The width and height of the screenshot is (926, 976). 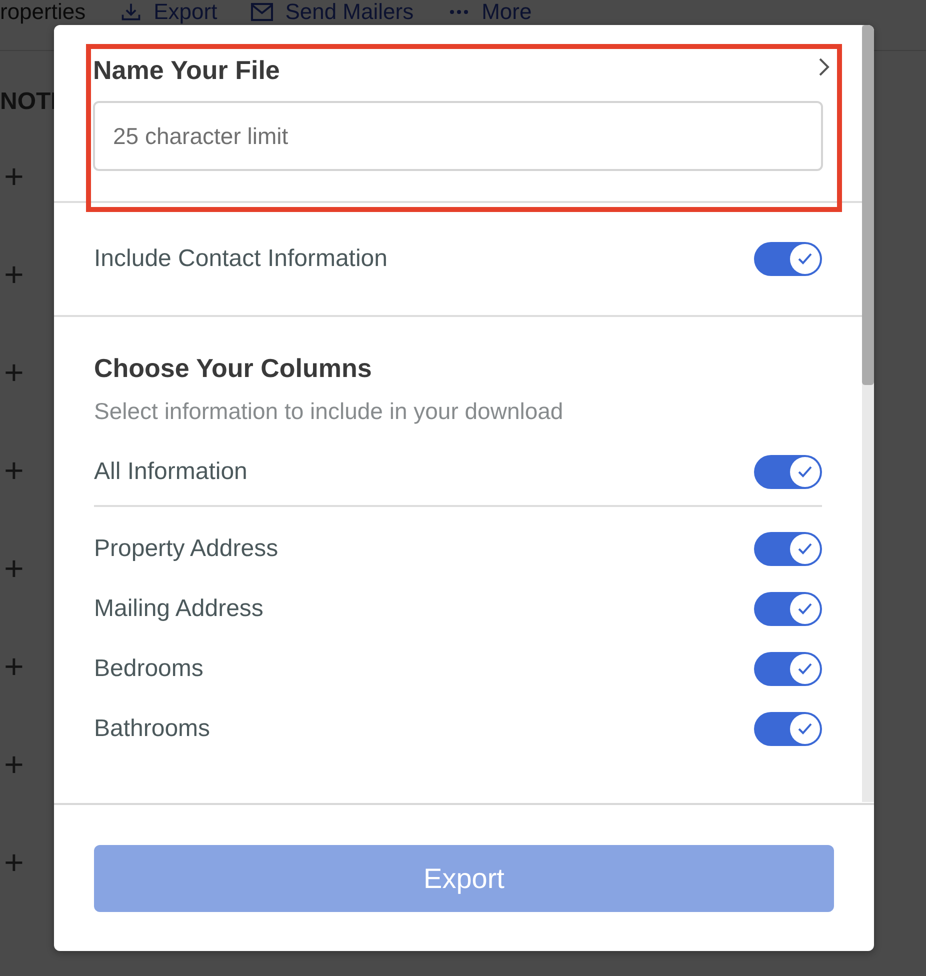 I want to click on toolbar-link: More, so click(x=490, y=12).